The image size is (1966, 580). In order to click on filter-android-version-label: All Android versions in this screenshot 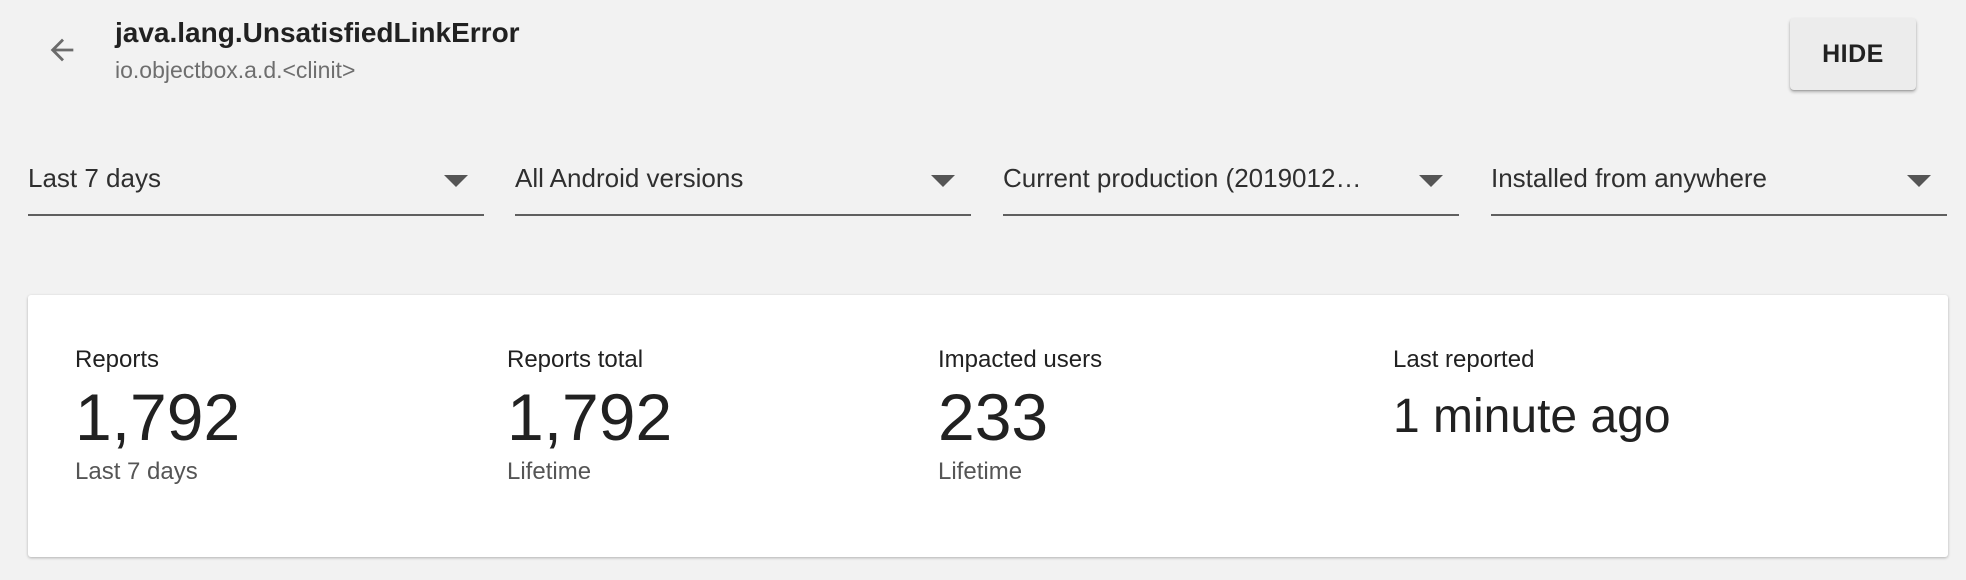, I will do `click(629, 178)`.